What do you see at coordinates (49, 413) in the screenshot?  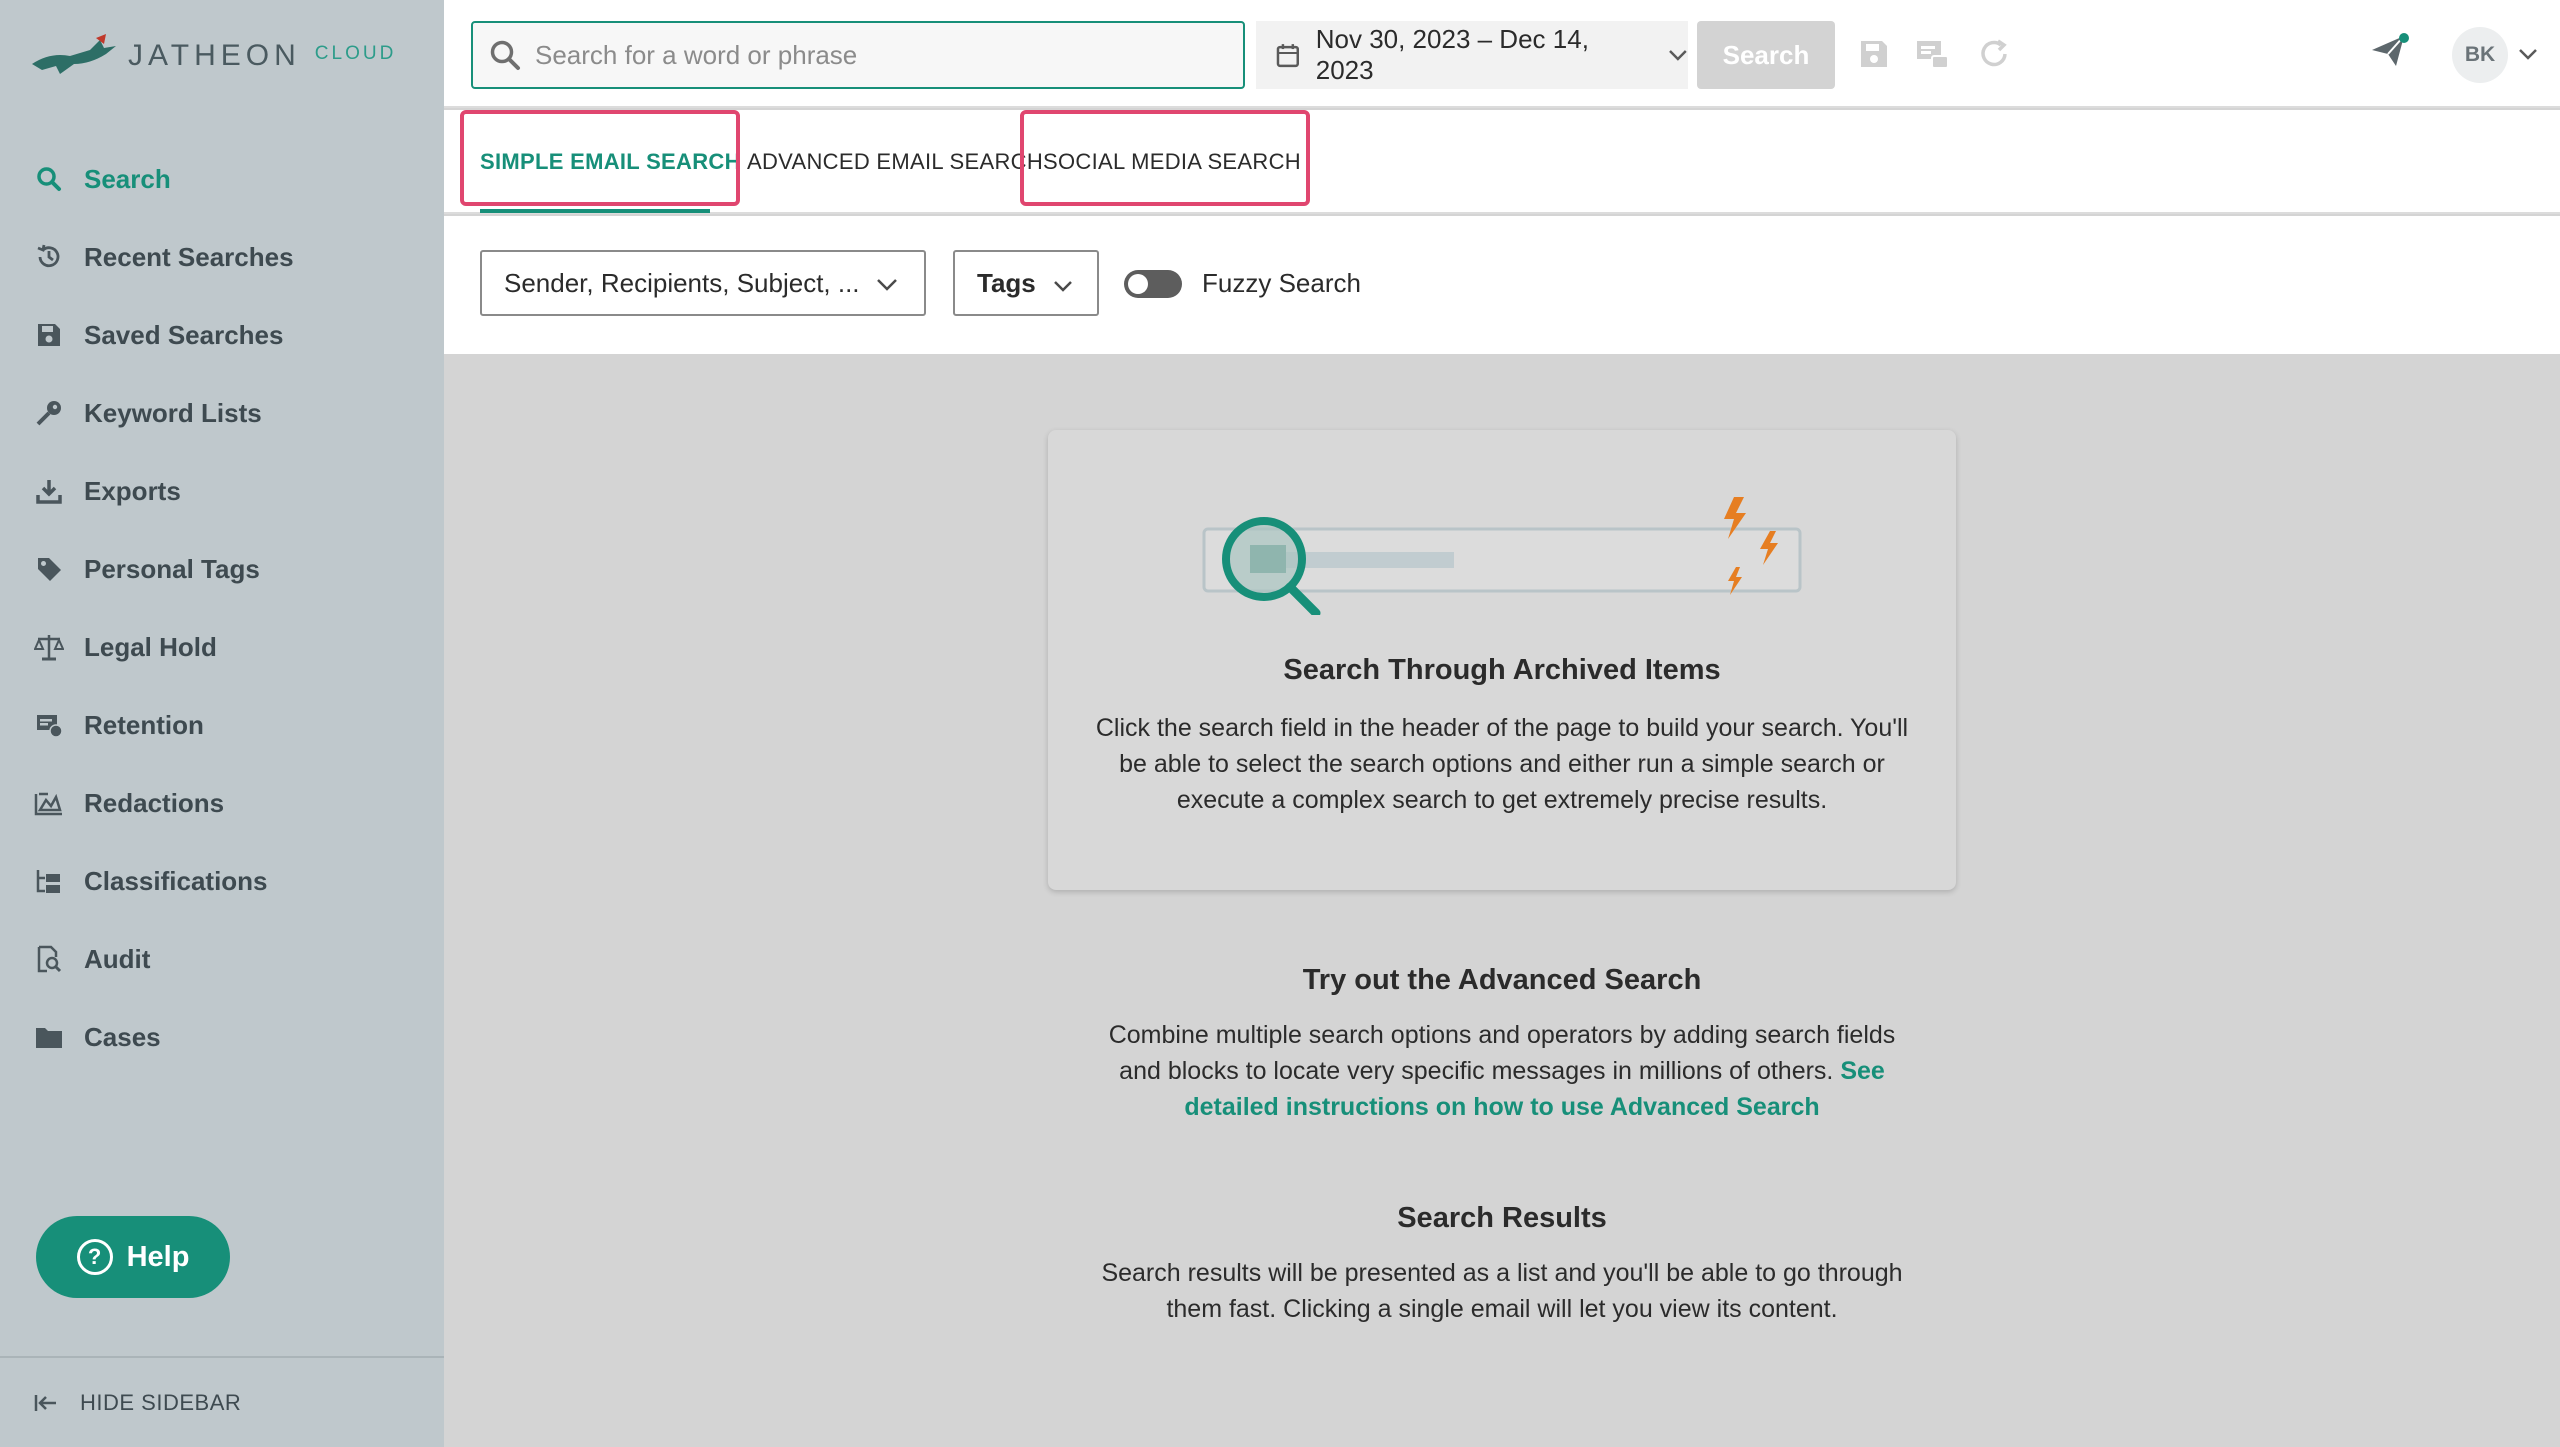 I see `key-icon` at bounding box center [49, 413].